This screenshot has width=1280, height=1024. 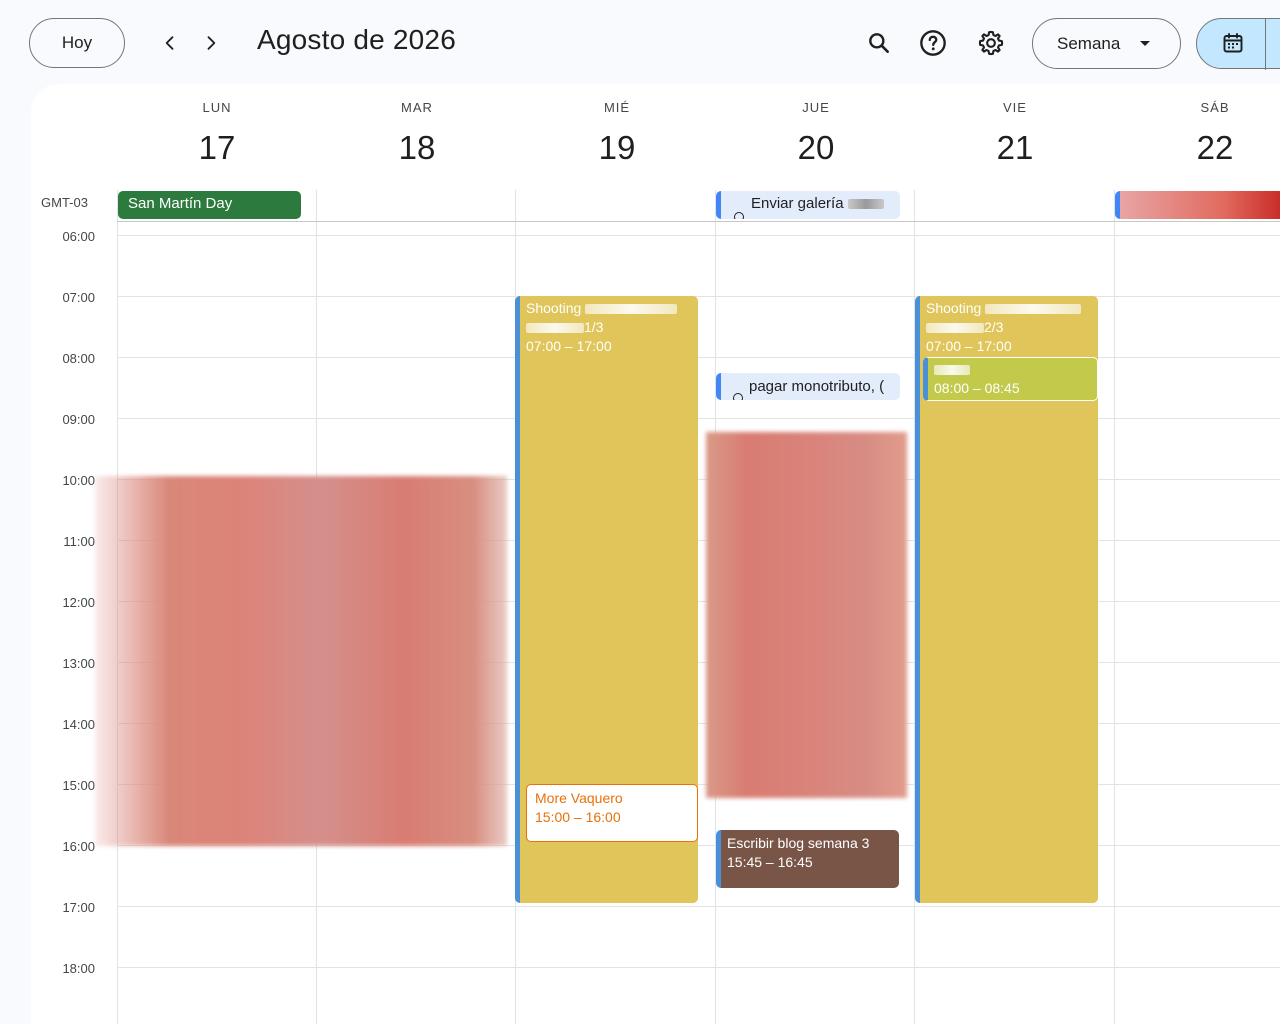 What do you see at coordinates (1265, 44) in the screenshot?
I see `toggle-divider` at bounding box center [1265, 44].